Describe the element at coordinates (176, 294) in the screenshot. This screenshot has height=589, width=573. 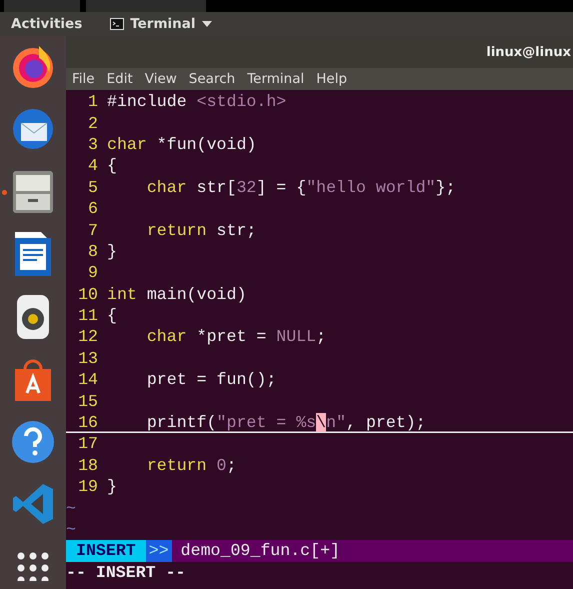
I see `code-line: int main(void)` at that location.